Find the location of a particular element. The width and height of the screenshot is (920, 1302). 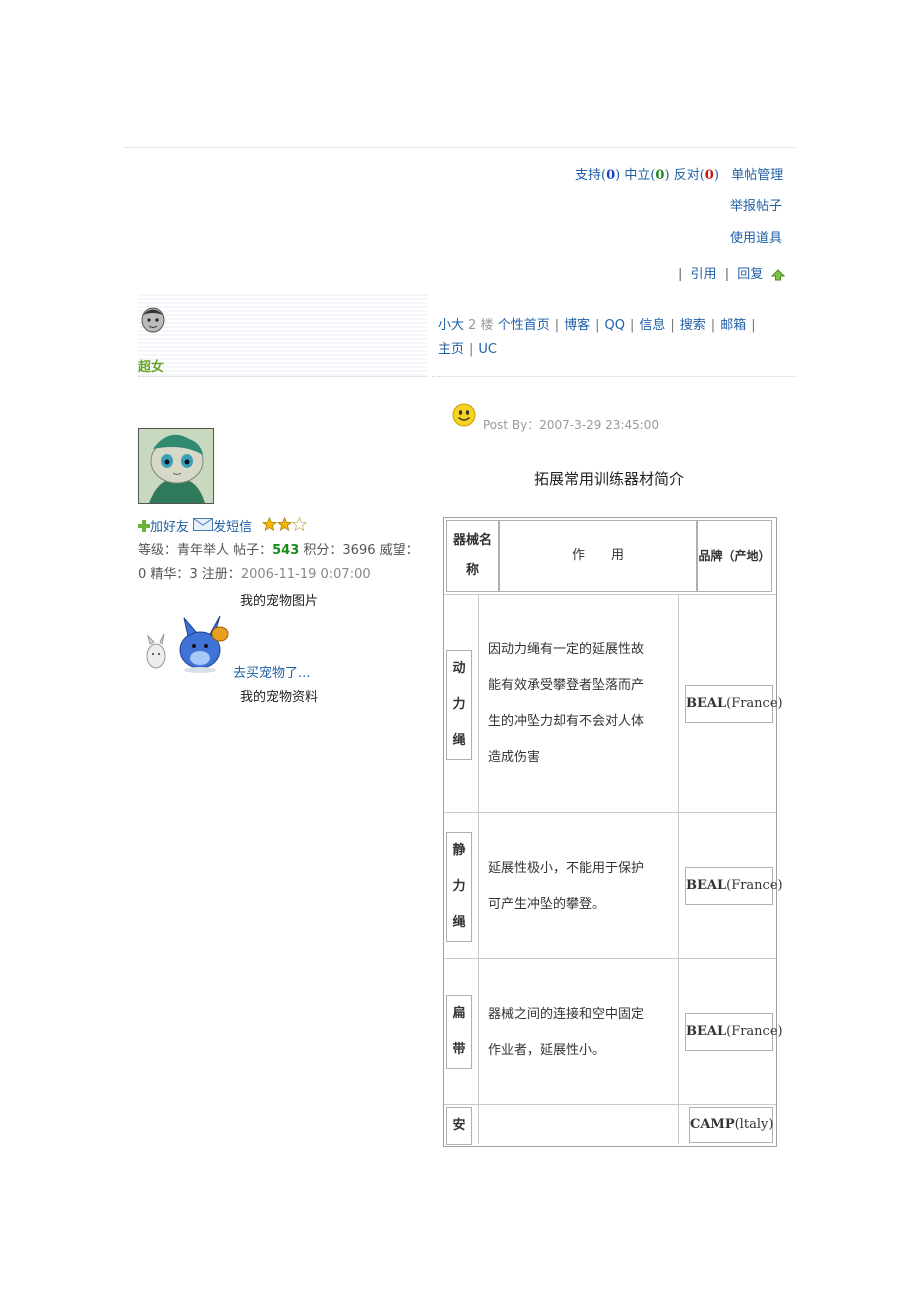

row-name-cell: 安 is located at coordinates (459, 1126).